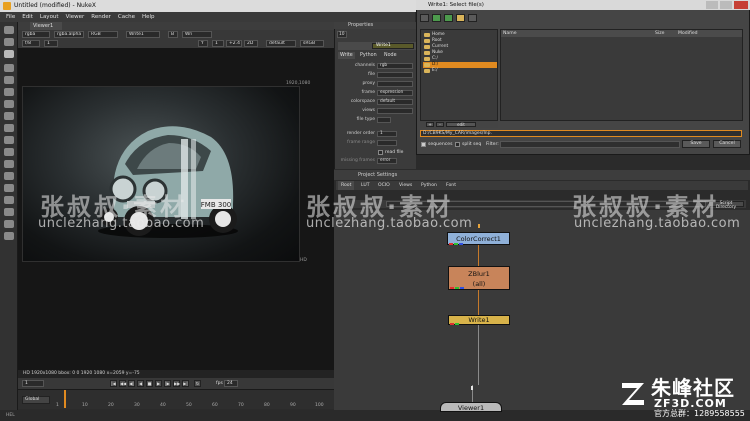  What do you see at coordinates (395, 102) in the screenshot?
I see `colorspace-select: default` at bounding box center [395, 102].